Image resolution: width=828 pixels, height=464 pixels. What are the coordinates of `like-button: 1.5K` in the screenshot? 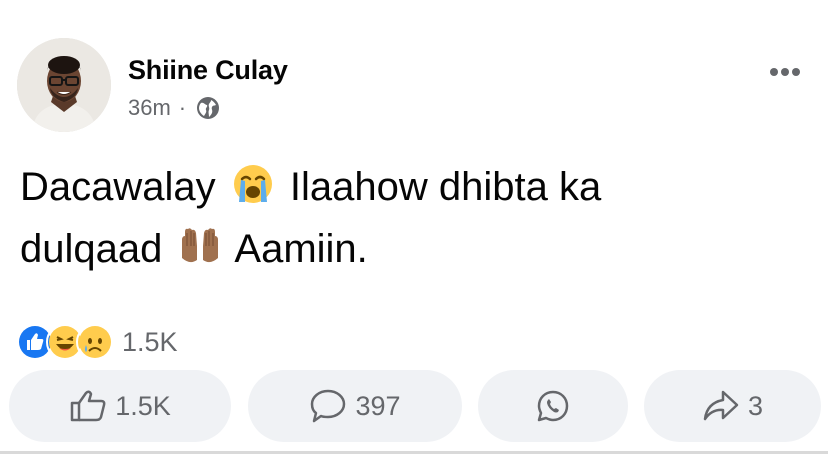 It's located at (120, 406).